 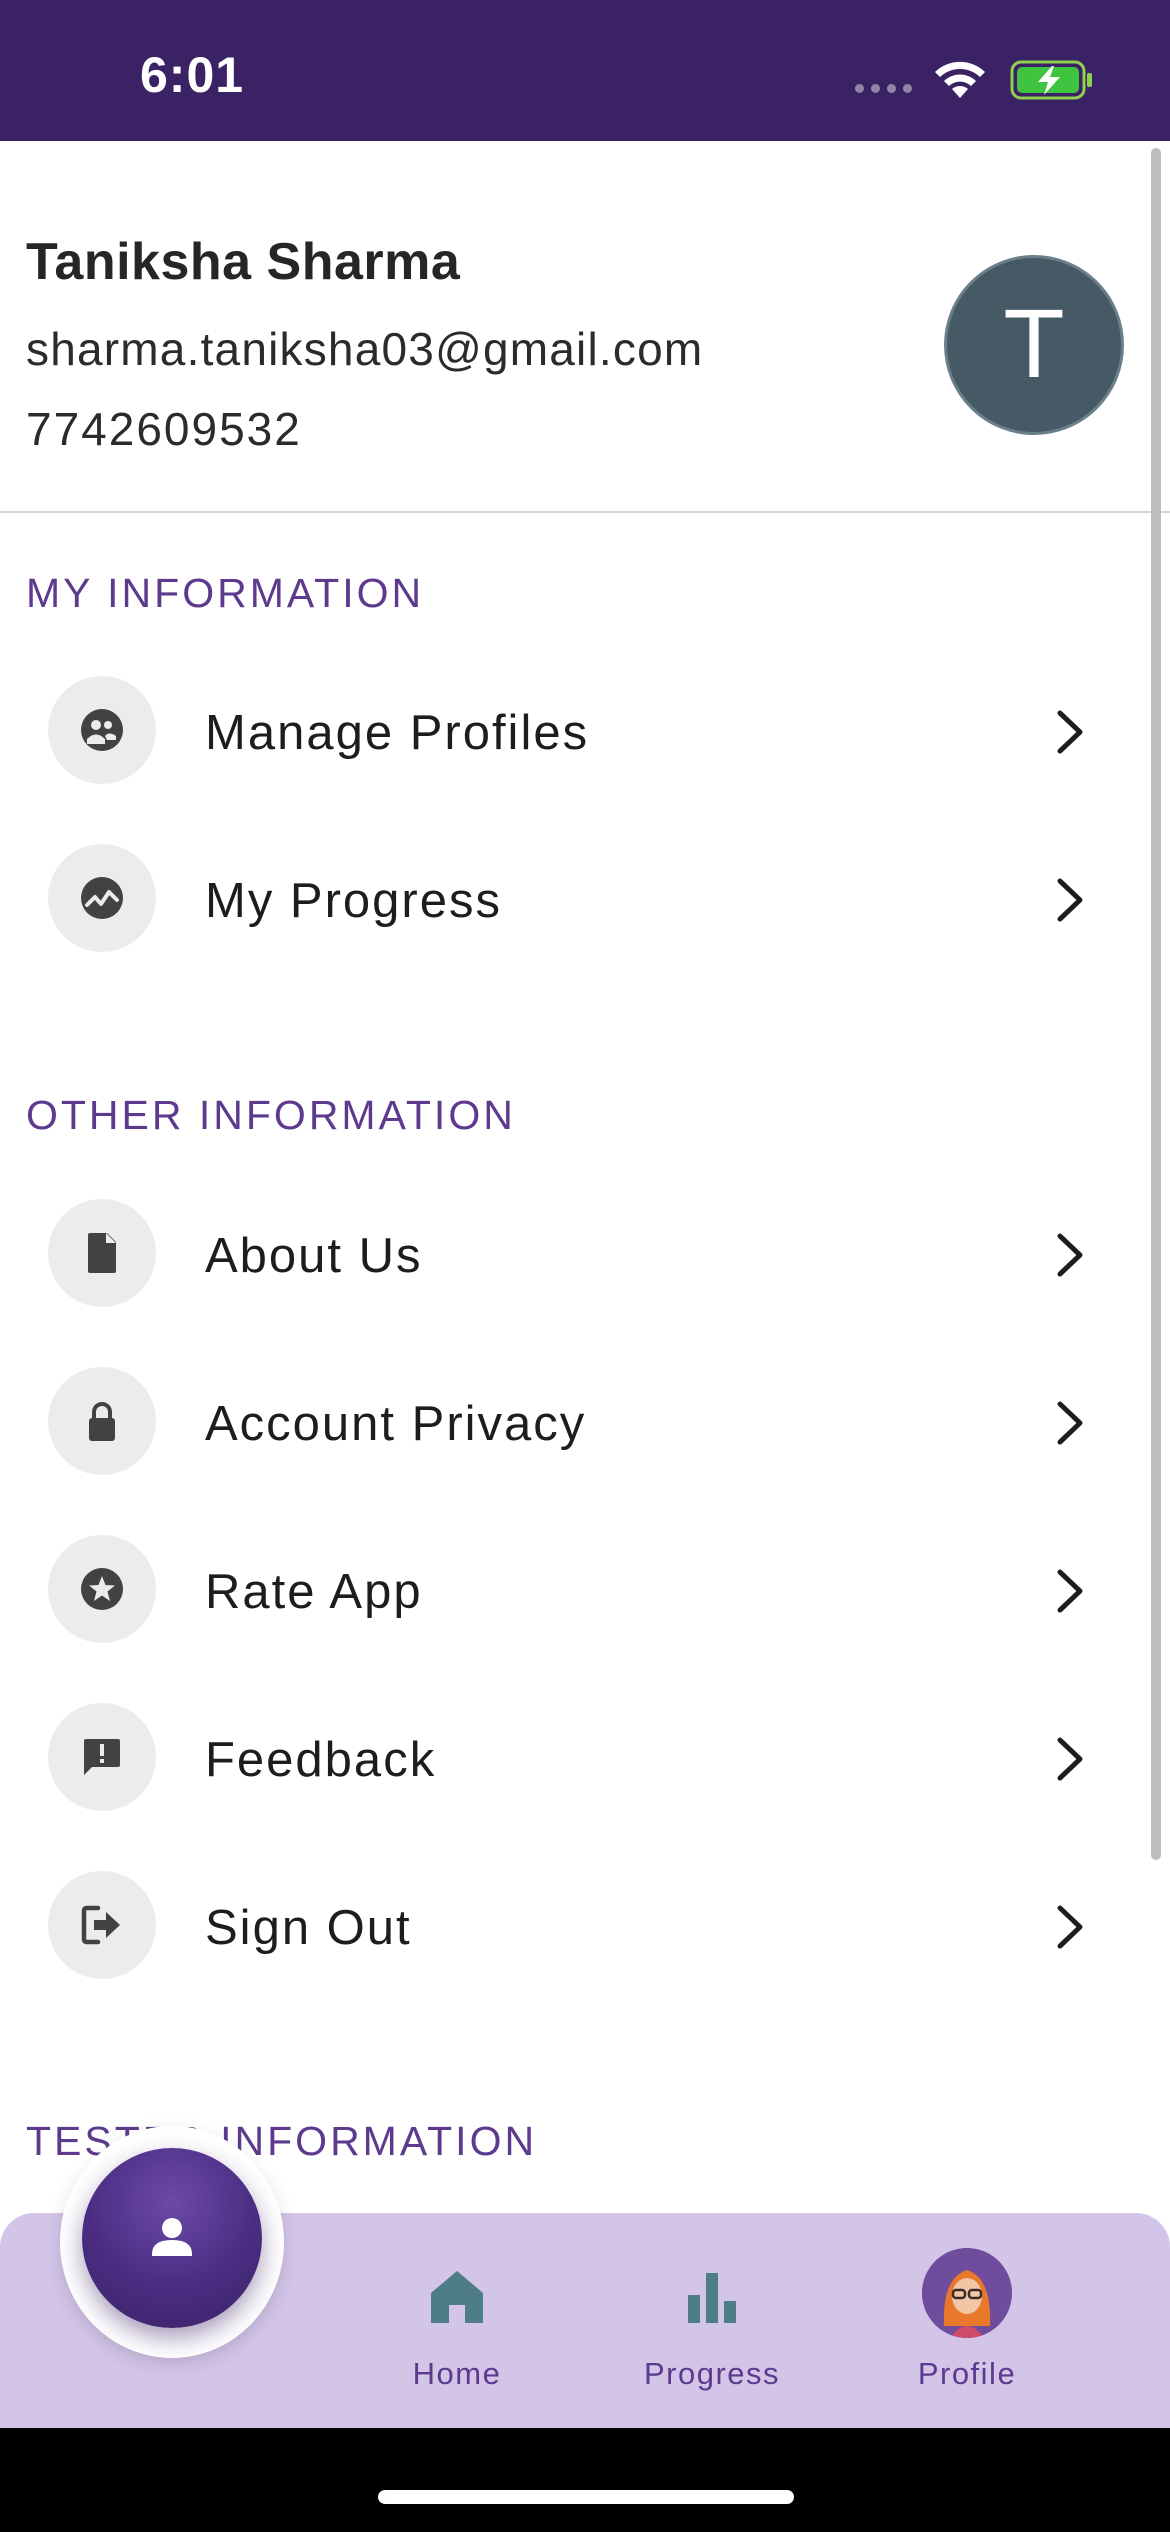 I want to click on section-title-my-information: MY INFORMATION, so click(x=225, y=593).